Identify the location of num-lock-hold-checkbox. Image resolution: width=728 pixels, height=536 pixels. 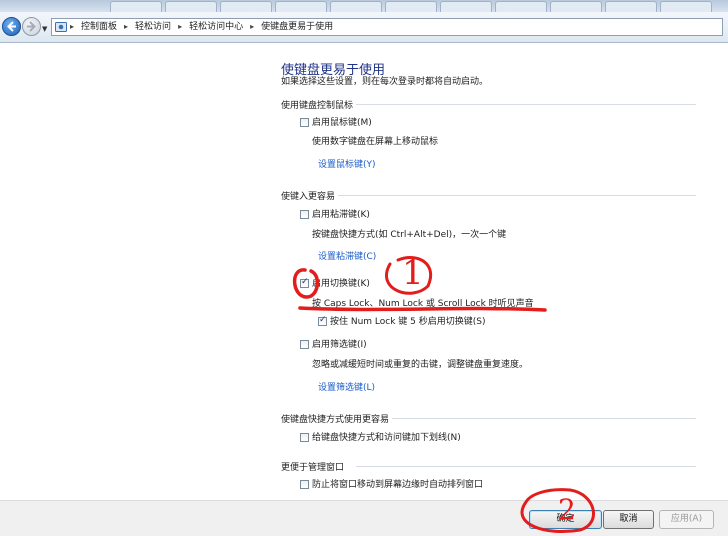
(322, 320).